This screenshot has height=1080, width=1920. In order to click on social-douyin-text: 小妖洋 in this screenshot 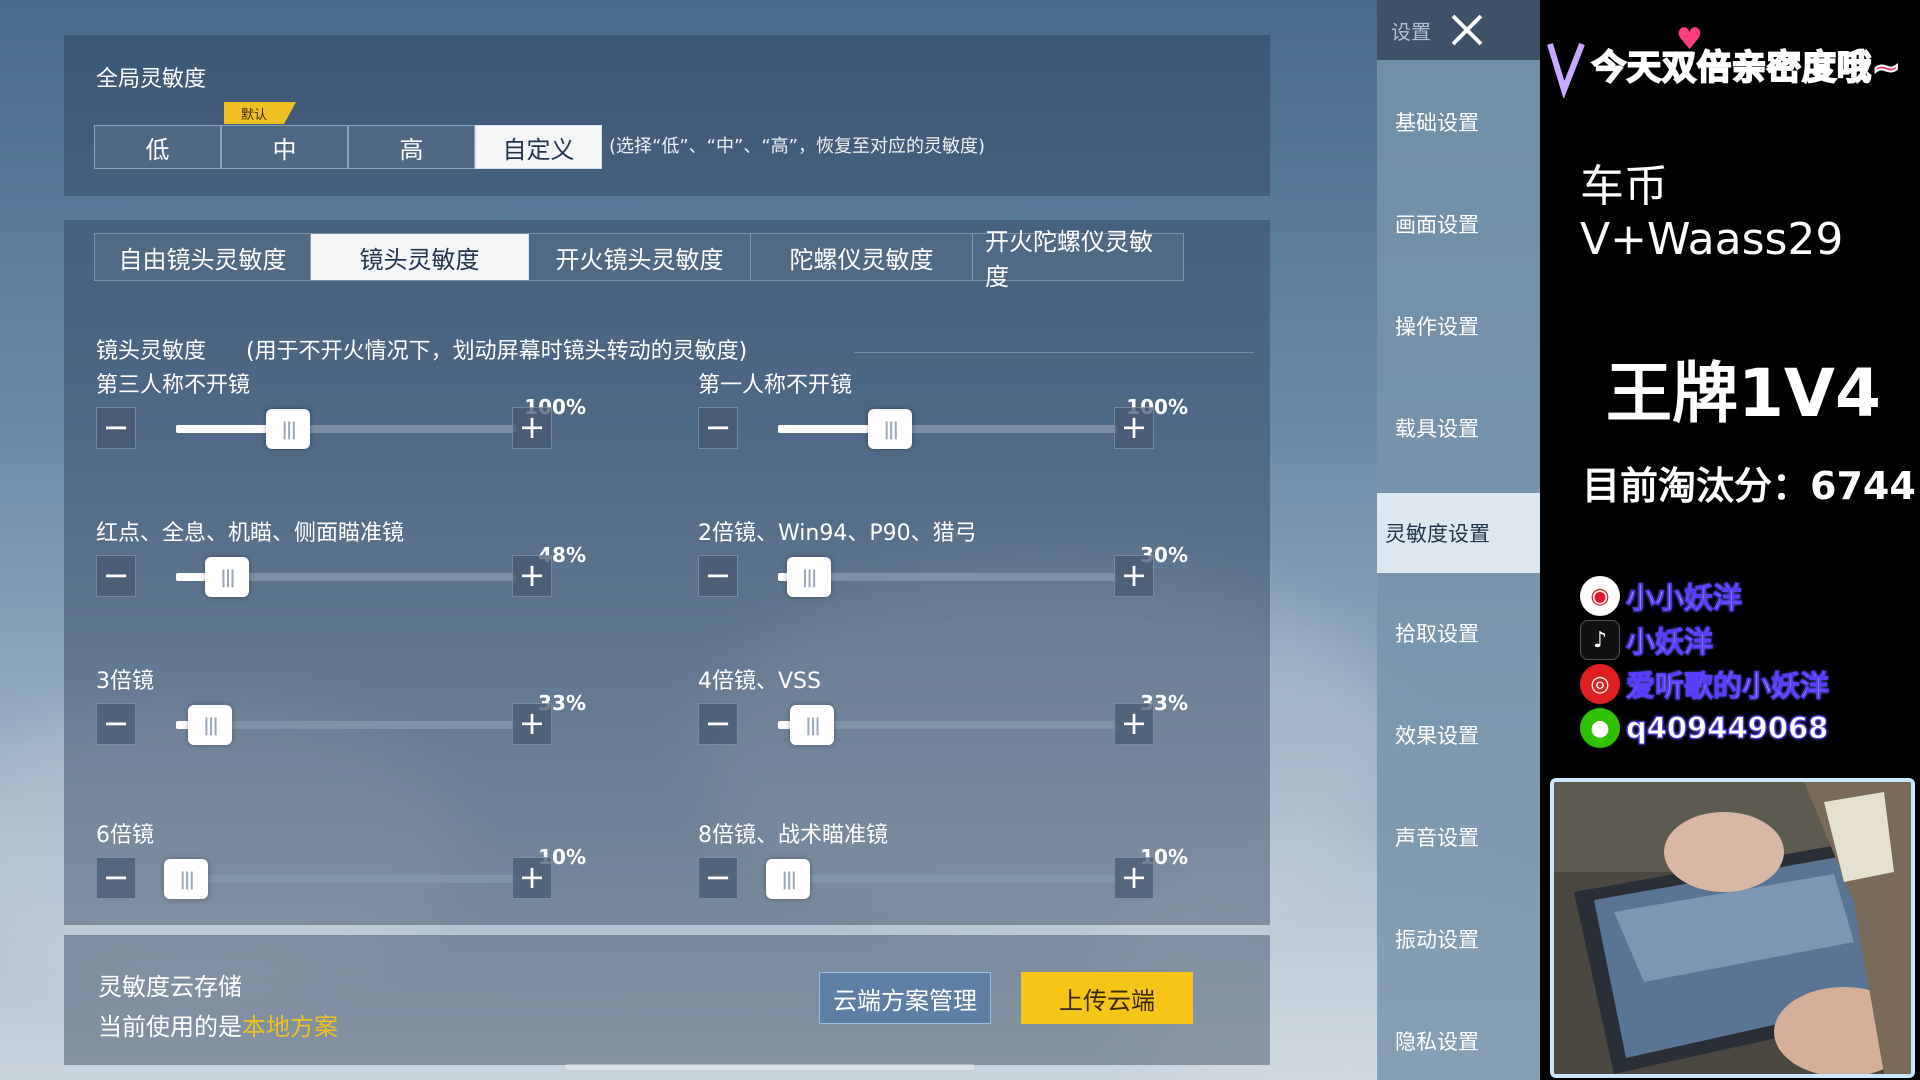, I will do `click(1669, 642)`.